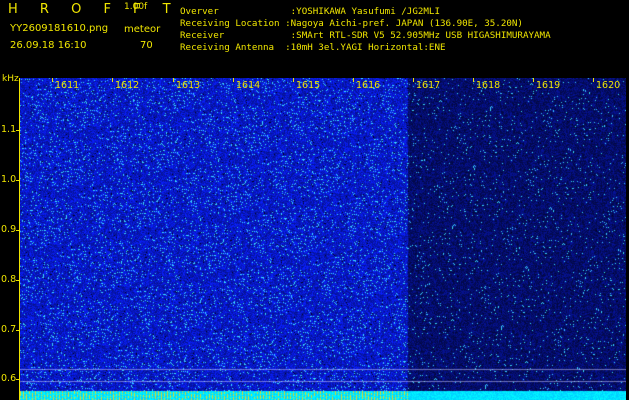 The width and height of the screenshot is (629, 400). Describe the element at coordinates (310, 11) in the screenshot. I see `observer-line: Overver :YOSHIKAWA Yasufumi /JG2MLI` at that location.